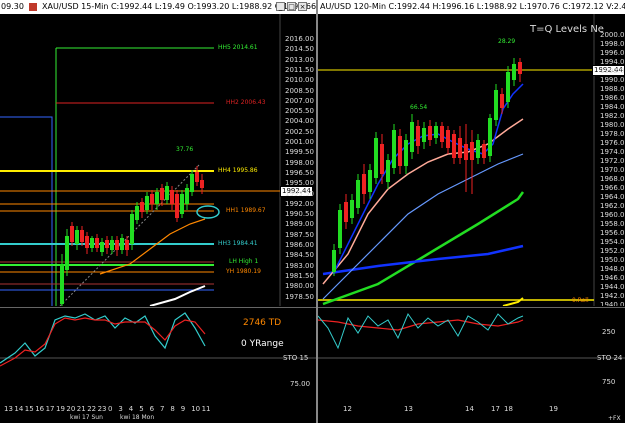 The height and width of the screenshot is (423, 625). I want to click on right-time-axis: 12 13 14 17 18 19 +FX, so click(471, 413).